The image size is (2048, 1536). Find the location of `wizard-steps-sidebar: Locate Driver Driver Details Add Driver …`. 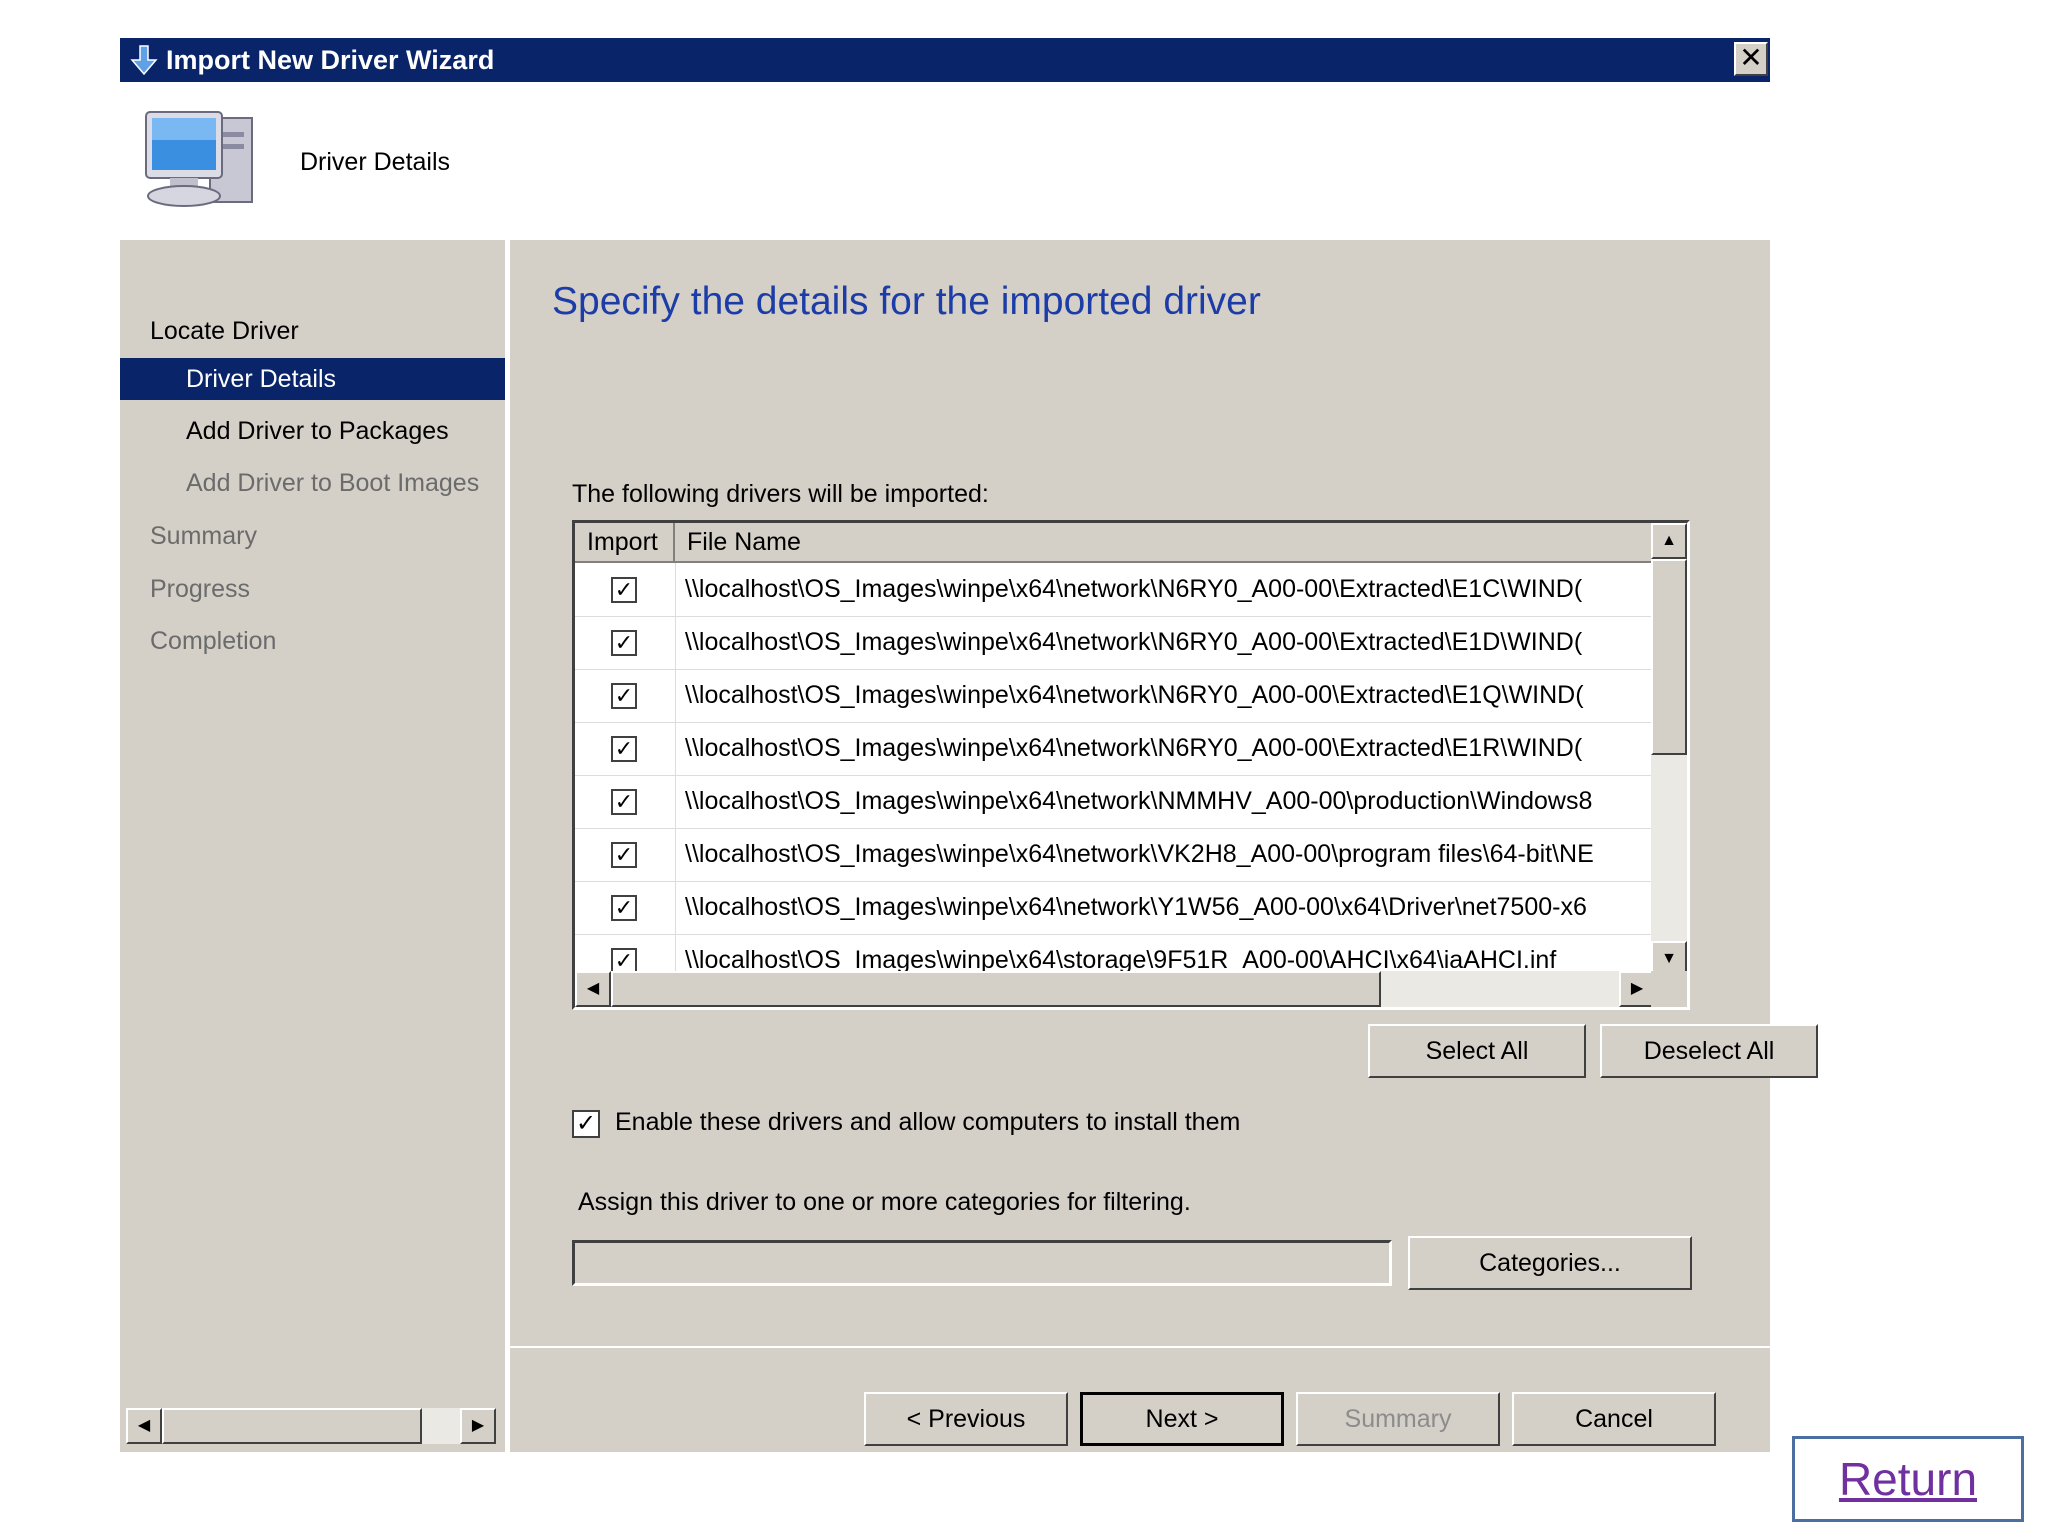

wizard-steps-sidebar: Locate Driver Driver Details Add Driver … is located at coordinates (312, 846).